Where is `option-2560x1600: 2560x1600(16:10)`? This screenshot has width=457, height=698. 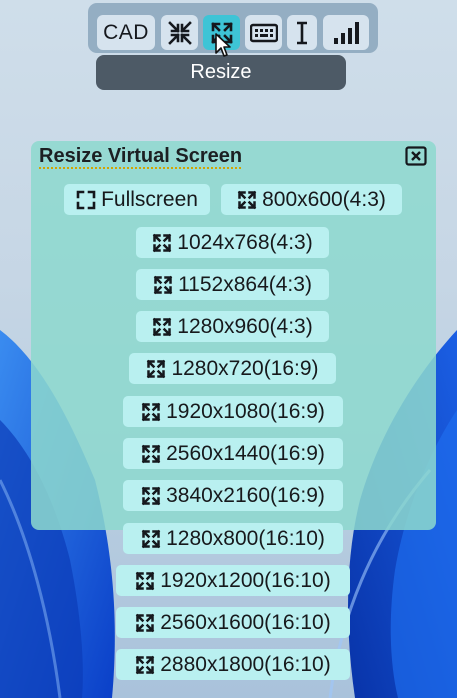 option-2560x1600: 2560x1600(16:10) is located at coordinates (233, 622).